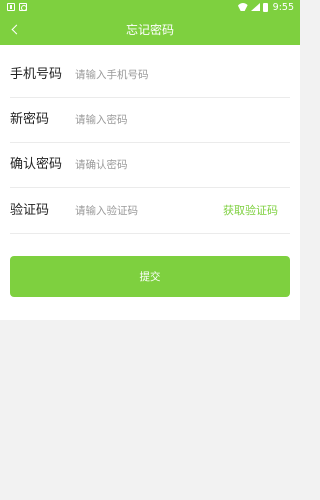 The width and height of the screenshot is (320, 500). I want to click on status-right: 9:55, so click(266, 7).